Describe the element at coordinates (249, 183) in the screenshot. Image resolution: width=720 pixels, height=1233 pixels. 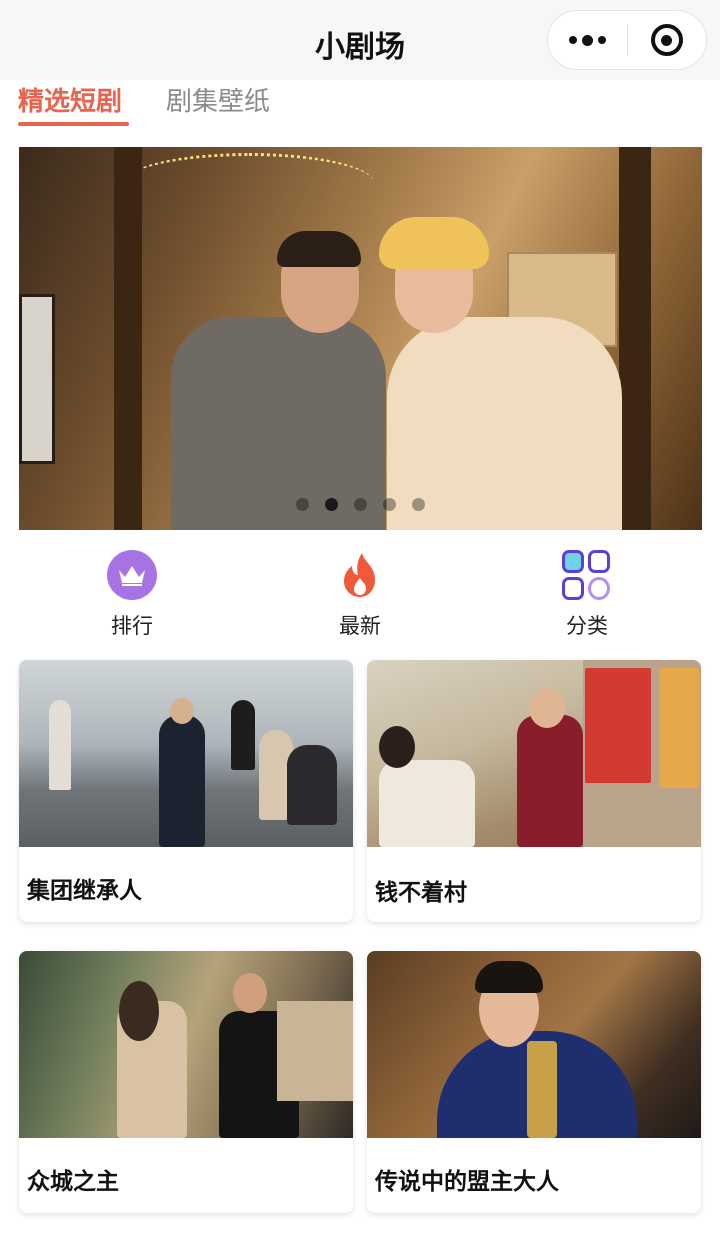
I see `string-lights` at that location.